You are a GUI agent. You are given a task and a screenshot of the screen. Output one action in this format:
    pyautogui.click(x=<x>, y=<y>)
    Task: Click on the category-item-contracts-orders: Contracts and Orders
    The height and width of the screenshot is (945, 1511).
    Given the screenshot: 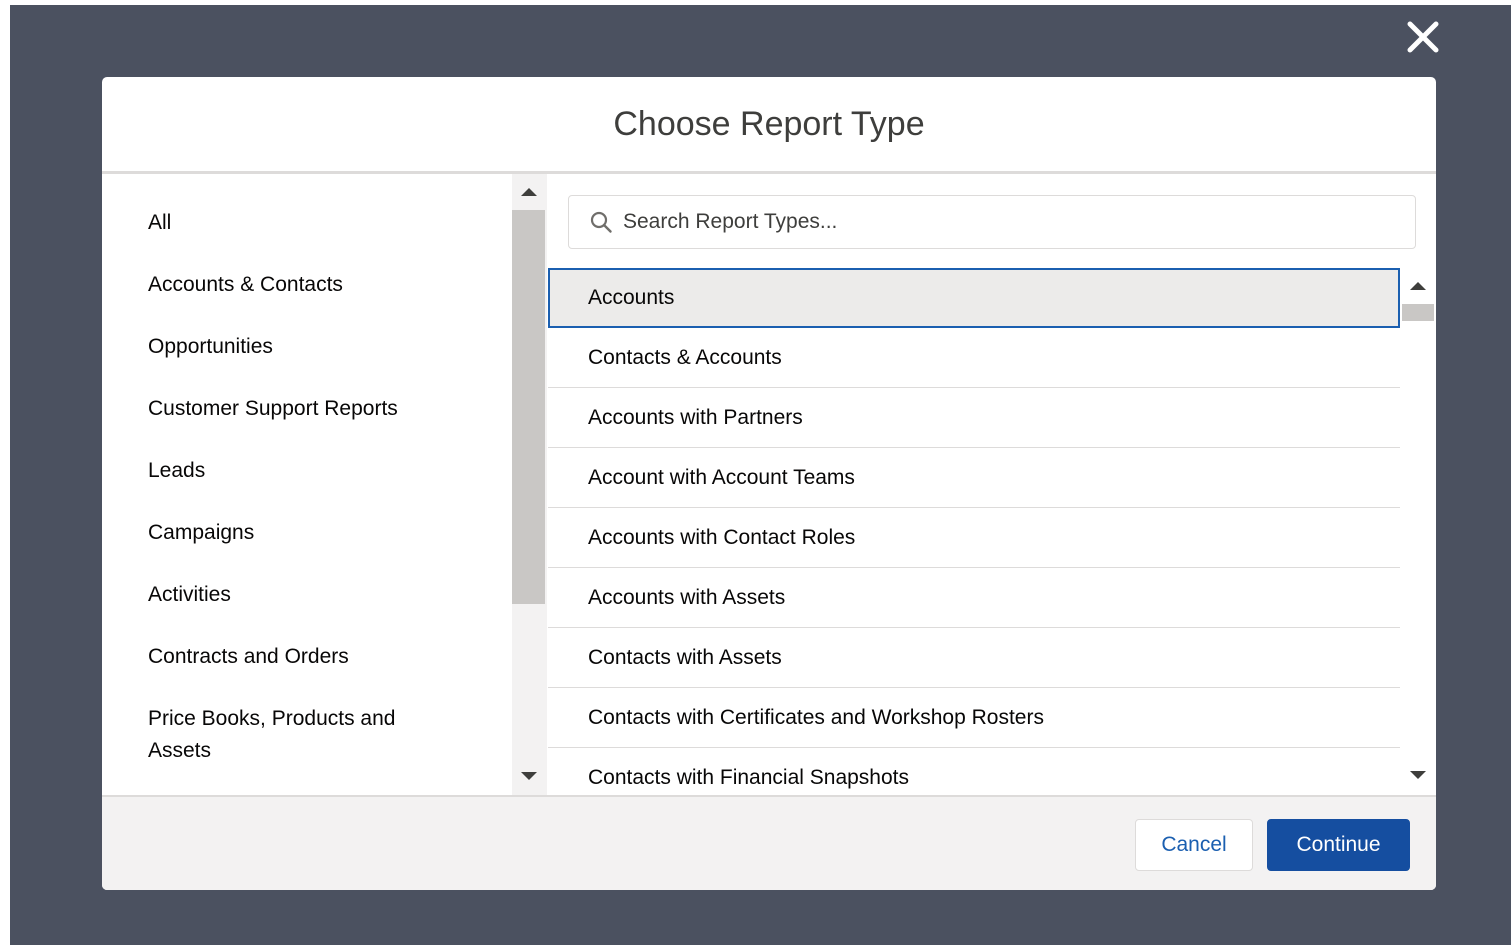 What is the action you would take?
    pyautogui.click(x=308, y=657)
    